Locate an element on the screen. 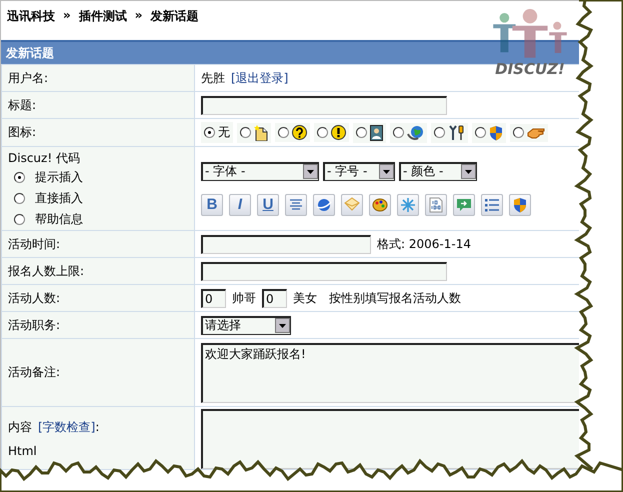 This screenshot has width=623, height=492. option-label: 无 is located at coordinates (224, 132).